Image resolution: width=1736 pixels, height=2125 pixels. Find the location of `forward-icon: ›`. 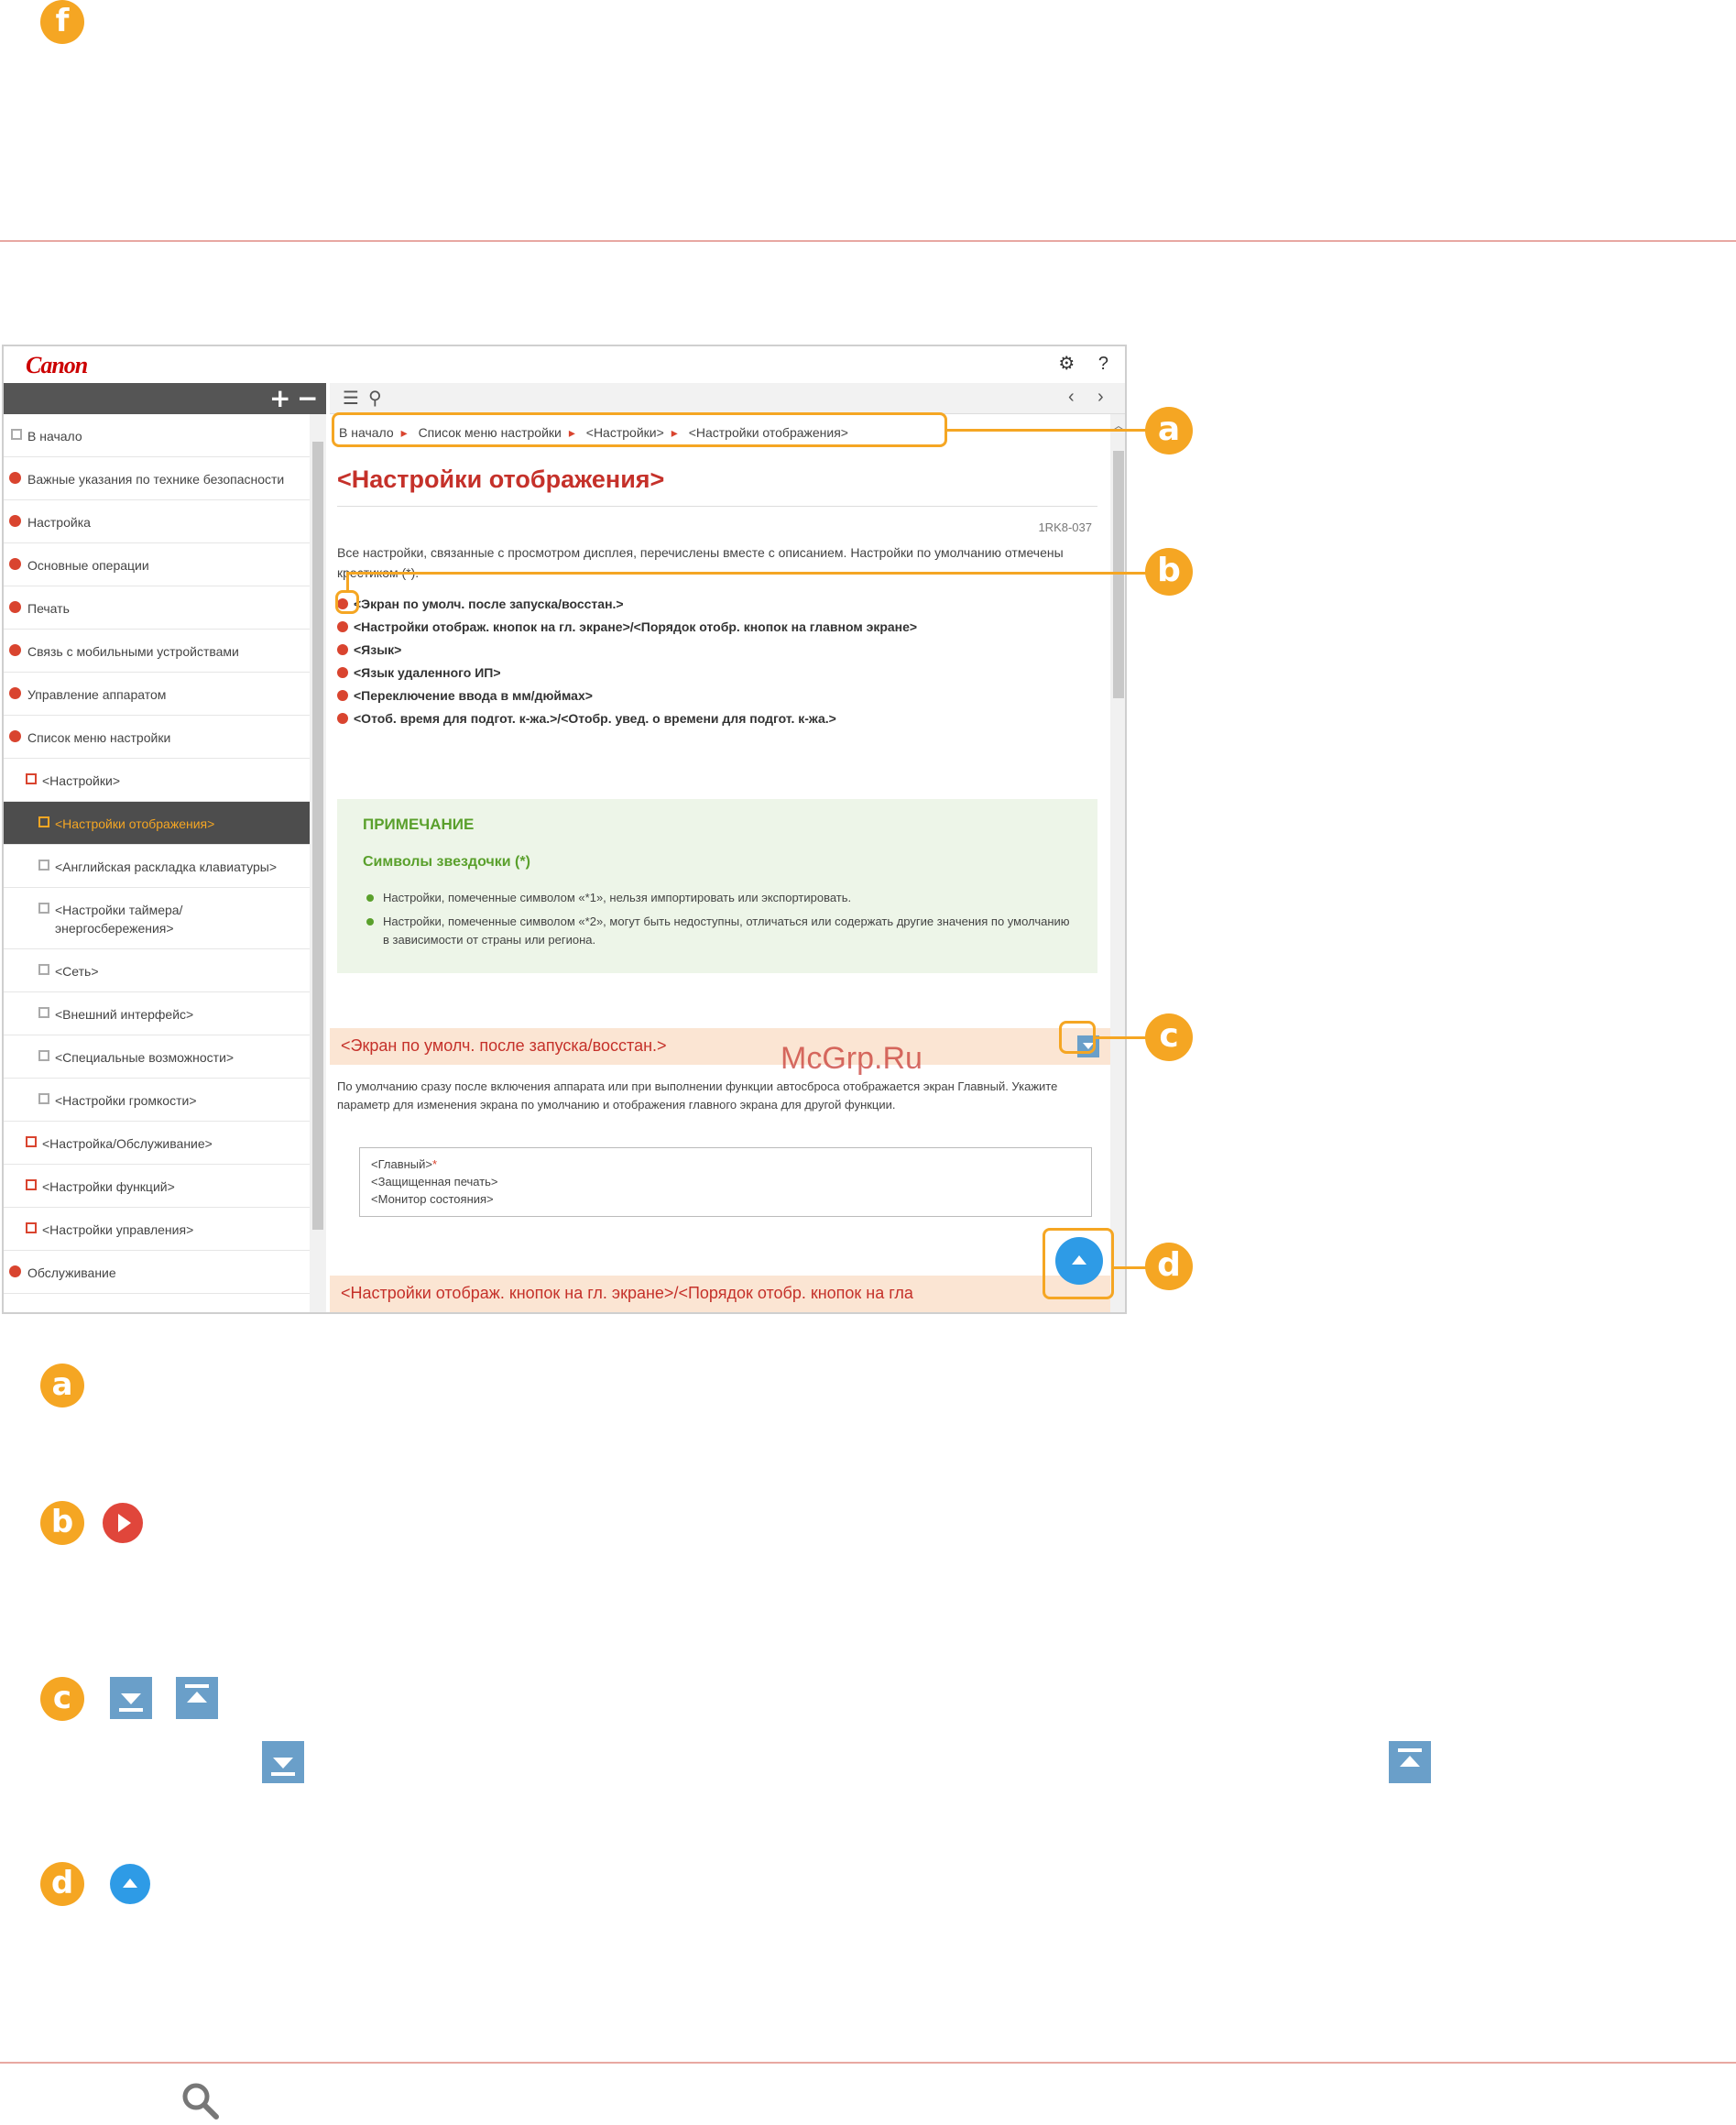

forward-icon: › is located at coordinates (1100, 397).